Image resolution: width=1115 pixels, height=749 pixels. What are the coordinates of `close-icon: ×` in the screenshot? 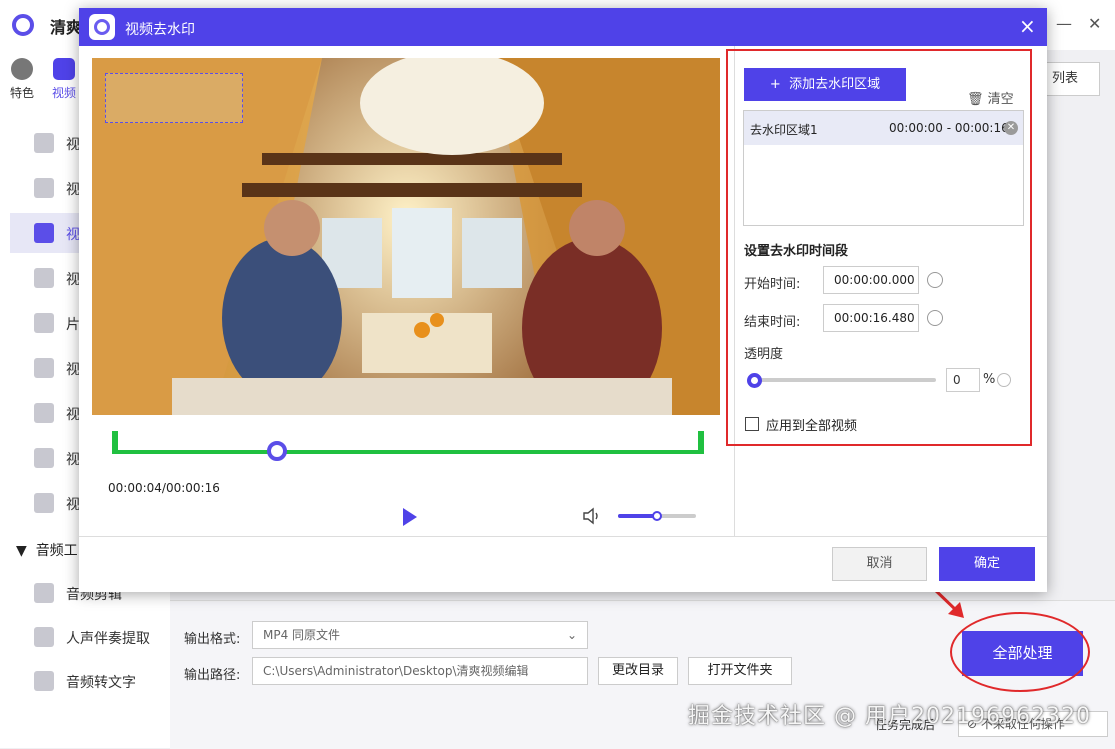 It's located at (1027, 26).